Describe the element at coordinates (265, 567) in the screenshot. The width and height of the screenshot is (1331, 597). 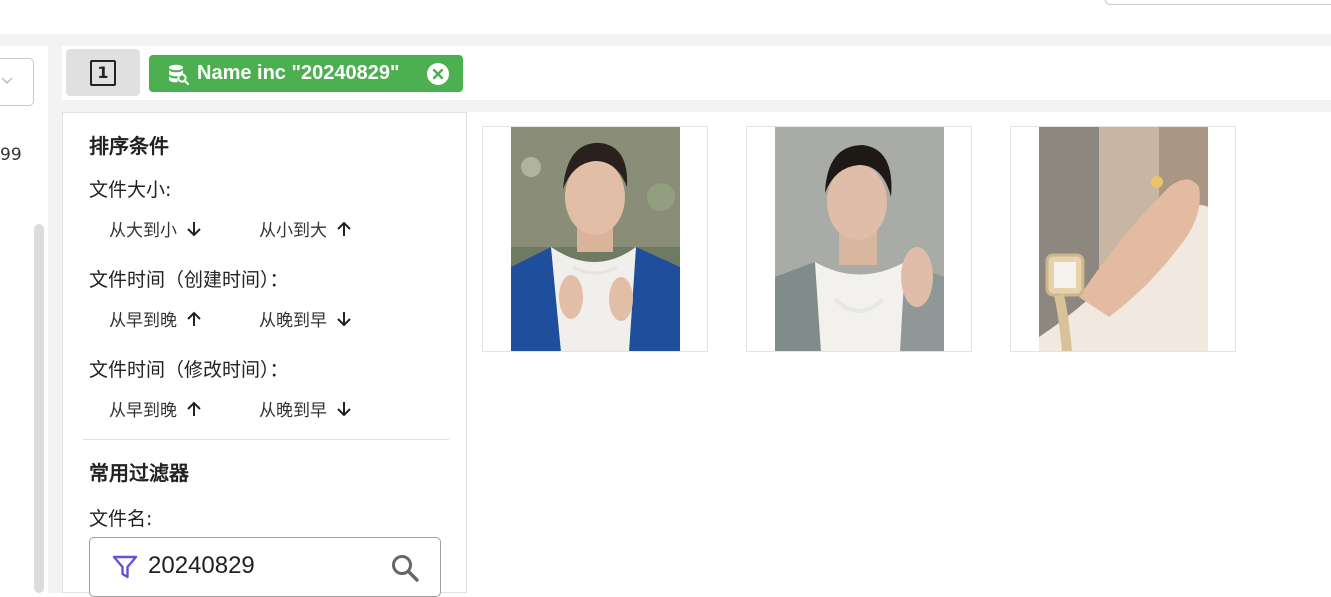
I see `filename-filter-input: 20240829` at that location.